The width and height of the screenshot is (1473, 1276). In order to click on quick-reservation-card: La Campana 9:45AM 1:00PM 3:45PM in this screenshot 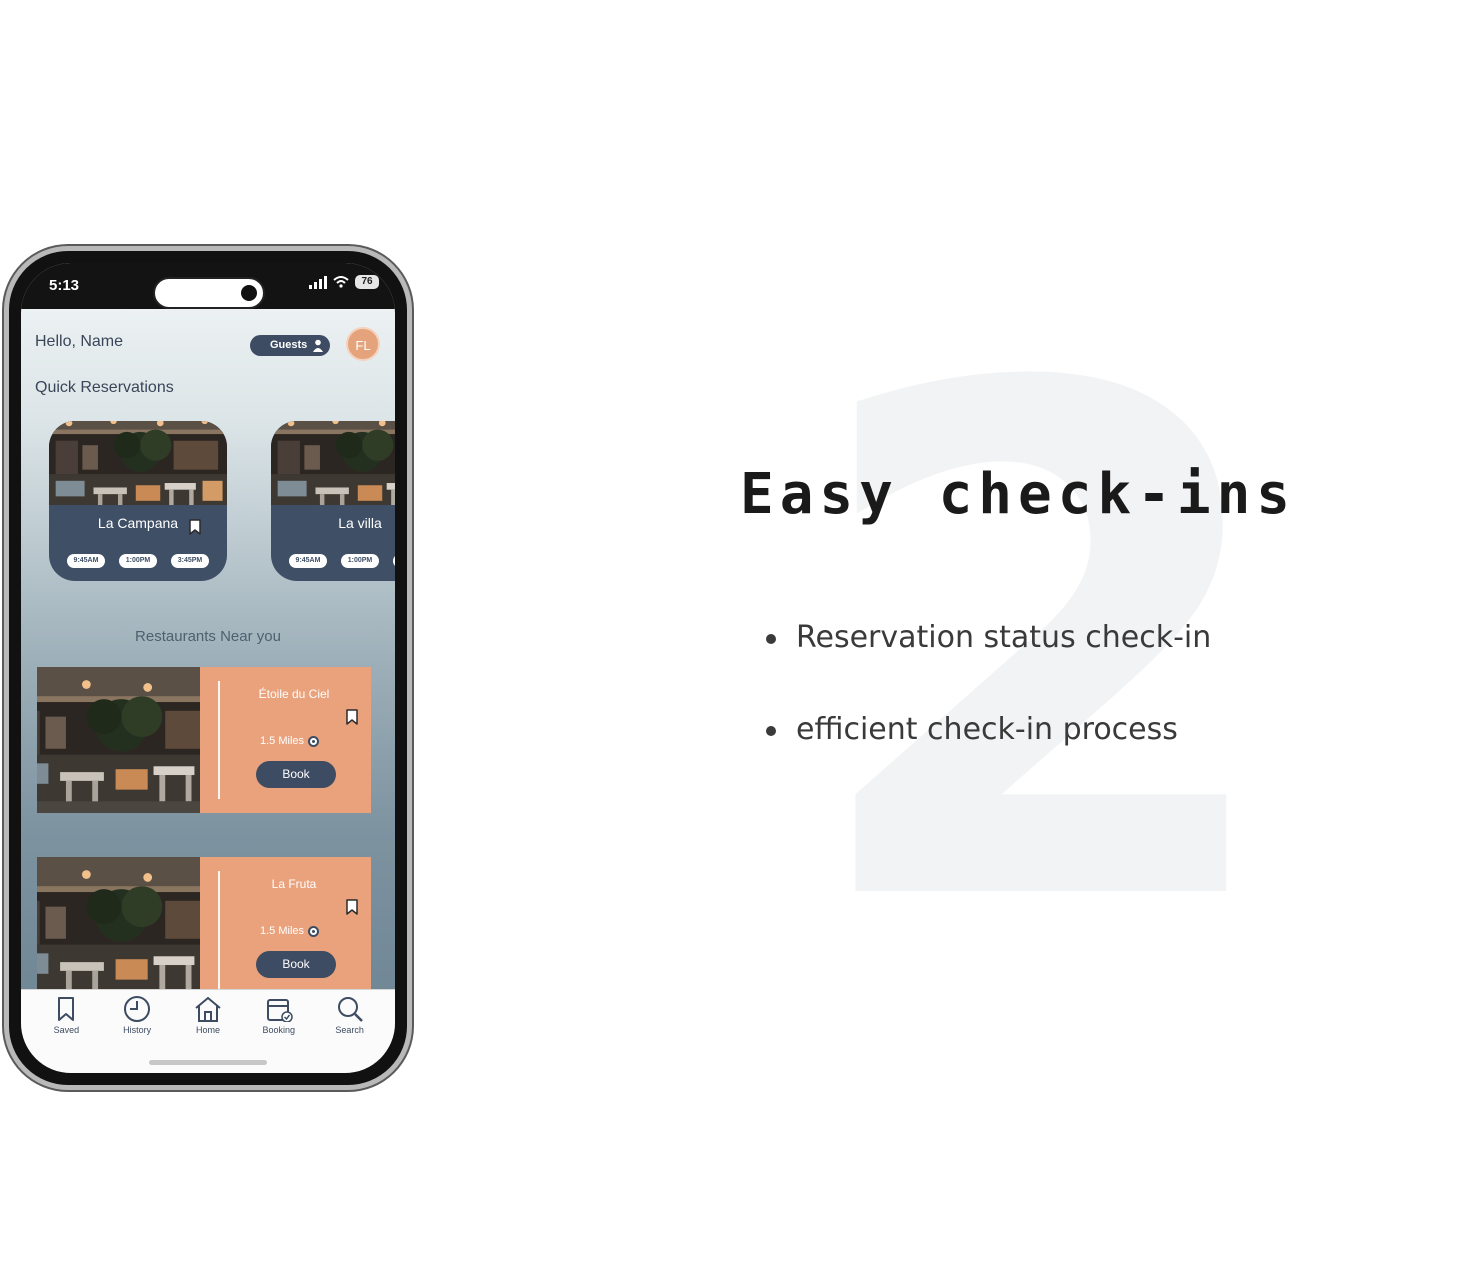, I will do `click(138, 501)`.